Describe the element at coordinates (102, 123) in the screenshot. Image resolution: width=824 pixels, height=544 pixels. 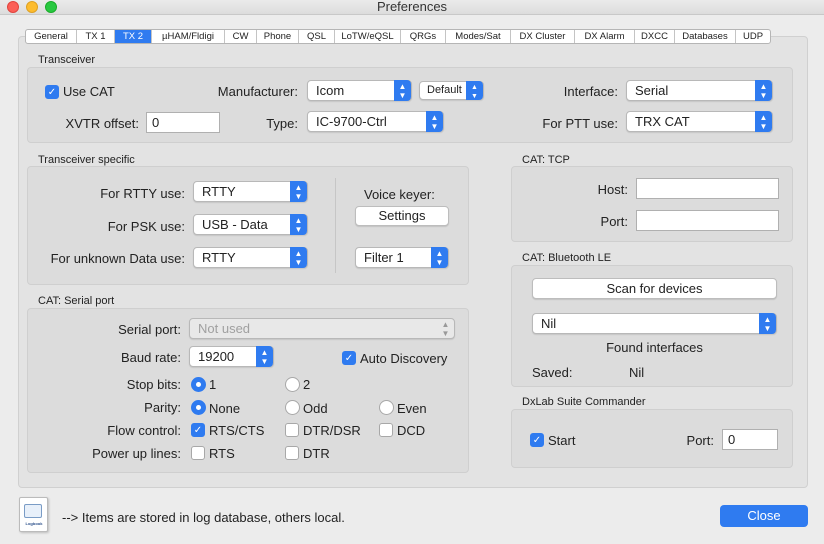
I see `xvtr-offset-label: XVTR offset:` at that location.